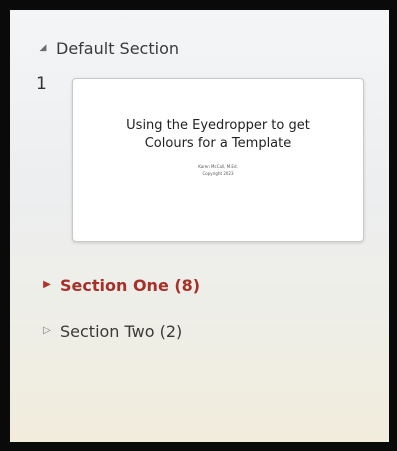 The height and width of the screenshot is (451, 397). I want to click on section-header-section-two: ▷ Section Two (2), so click(108, 331).